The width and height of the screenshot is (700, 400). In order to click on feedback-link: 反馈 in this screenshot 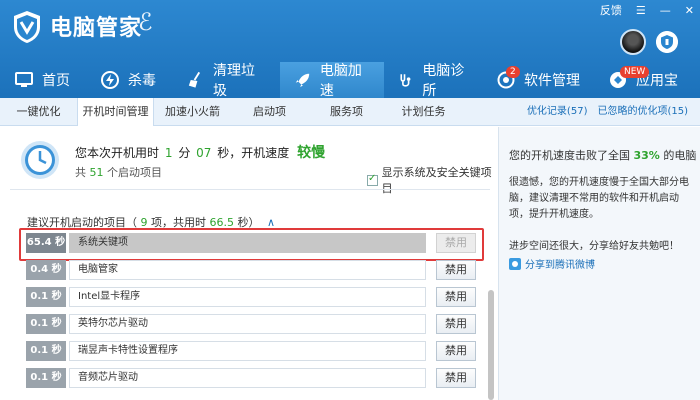, I will do `click(611, 10)`.